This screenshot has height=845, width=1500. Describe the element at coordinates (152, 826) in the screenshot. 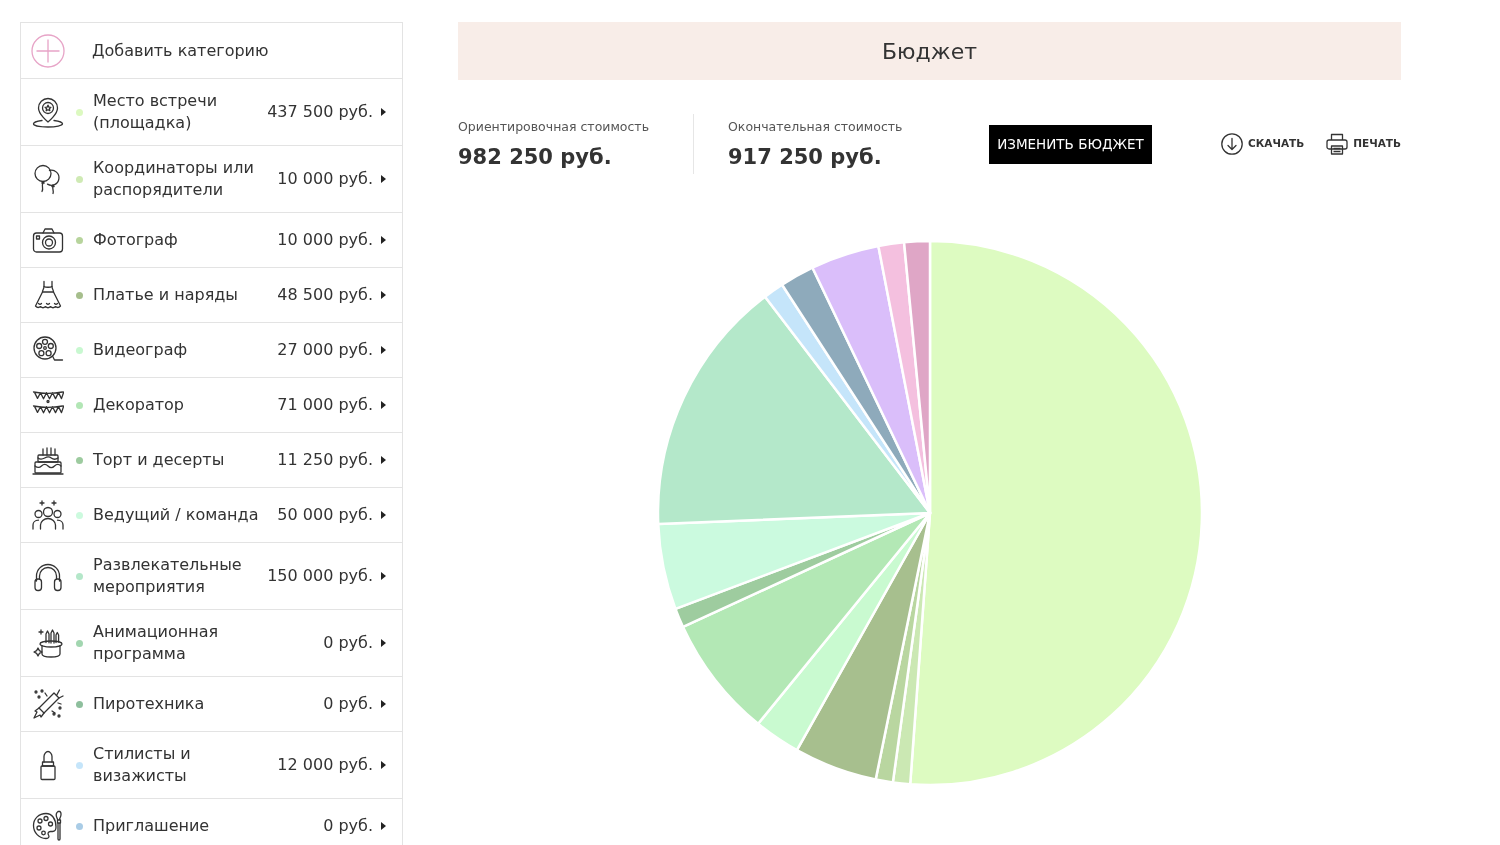

I see `category-name: Приглашение` at that location.